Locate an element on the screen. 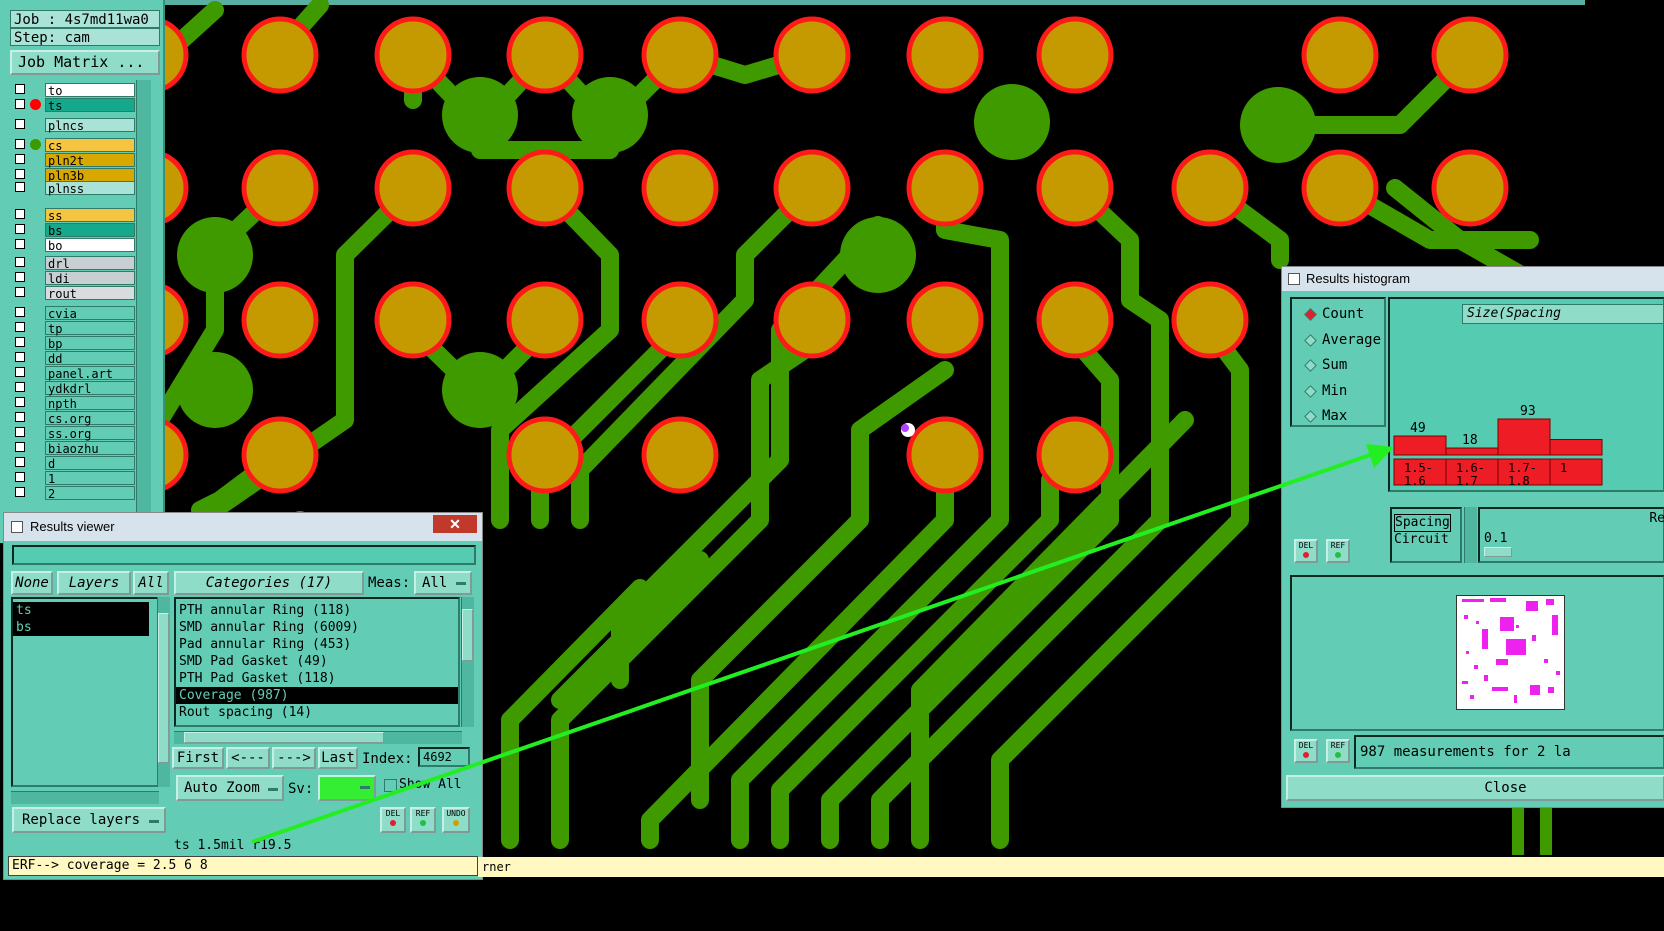 Image resolution: width=1664 pixels, height=931 pixels. layer-row-ldi: ldi is located at coordinates (73, 278).